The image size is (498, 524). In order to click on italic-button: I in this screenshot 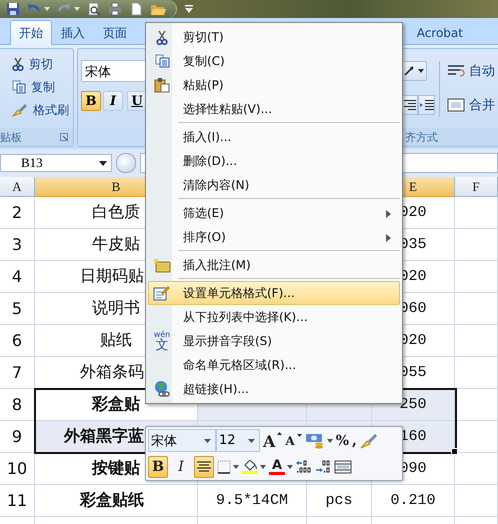, I will do `click(181, 467)`.